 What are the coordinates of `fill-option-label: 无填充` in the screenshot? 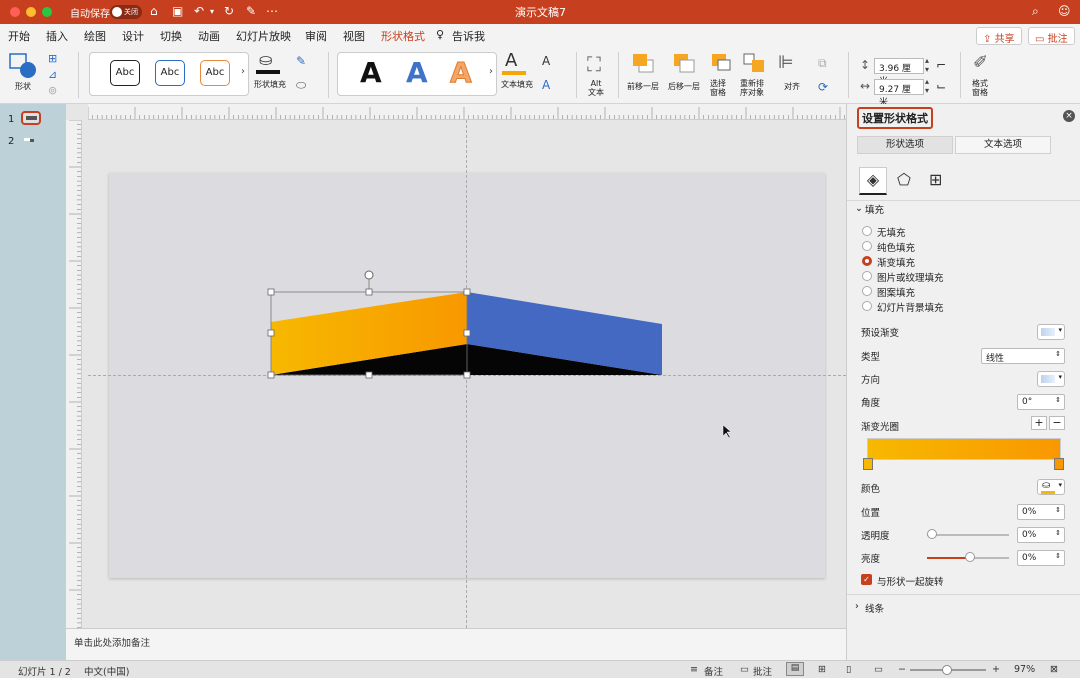 It's located at (891, 232).